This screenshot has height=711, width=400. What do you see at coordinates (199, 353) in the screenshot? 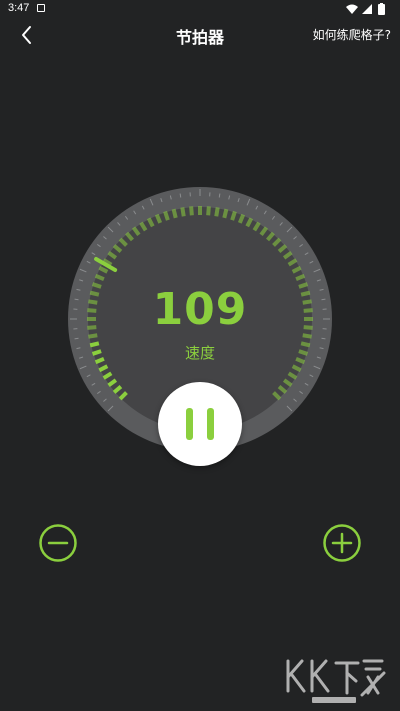
I see `bpm-label: 速度` at bounding box center [199, 353].